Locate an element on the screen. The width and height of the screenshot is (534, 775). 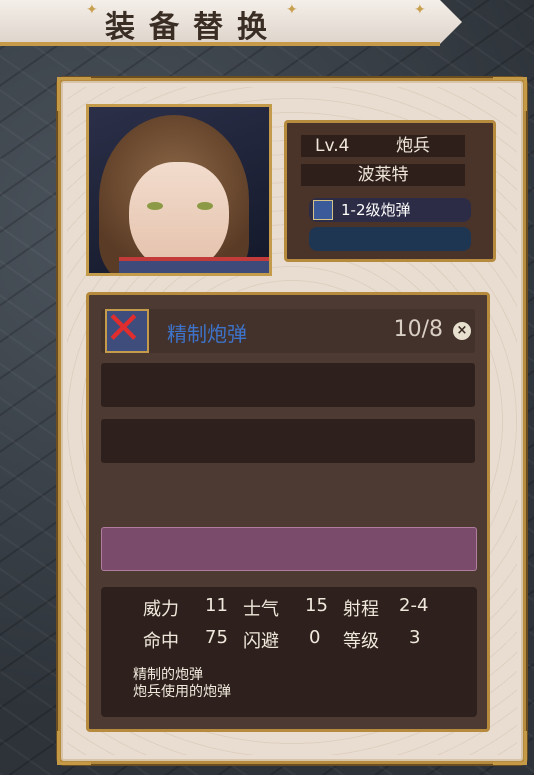
description-line-1: 精制的炮弹 is located at coordinates (168, 675).